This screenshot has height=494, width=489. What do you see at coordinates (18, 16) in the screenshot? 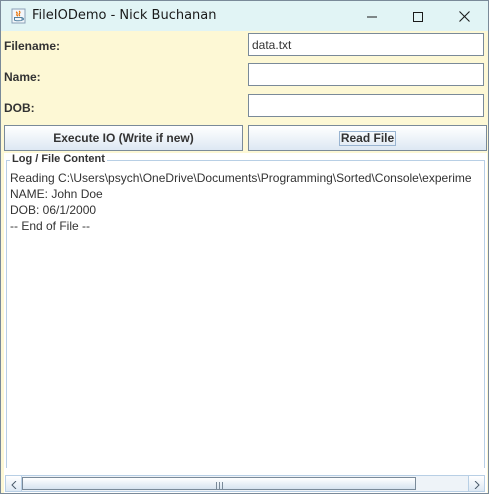
I see `java-app-icon` at bounding box center [18, 16].